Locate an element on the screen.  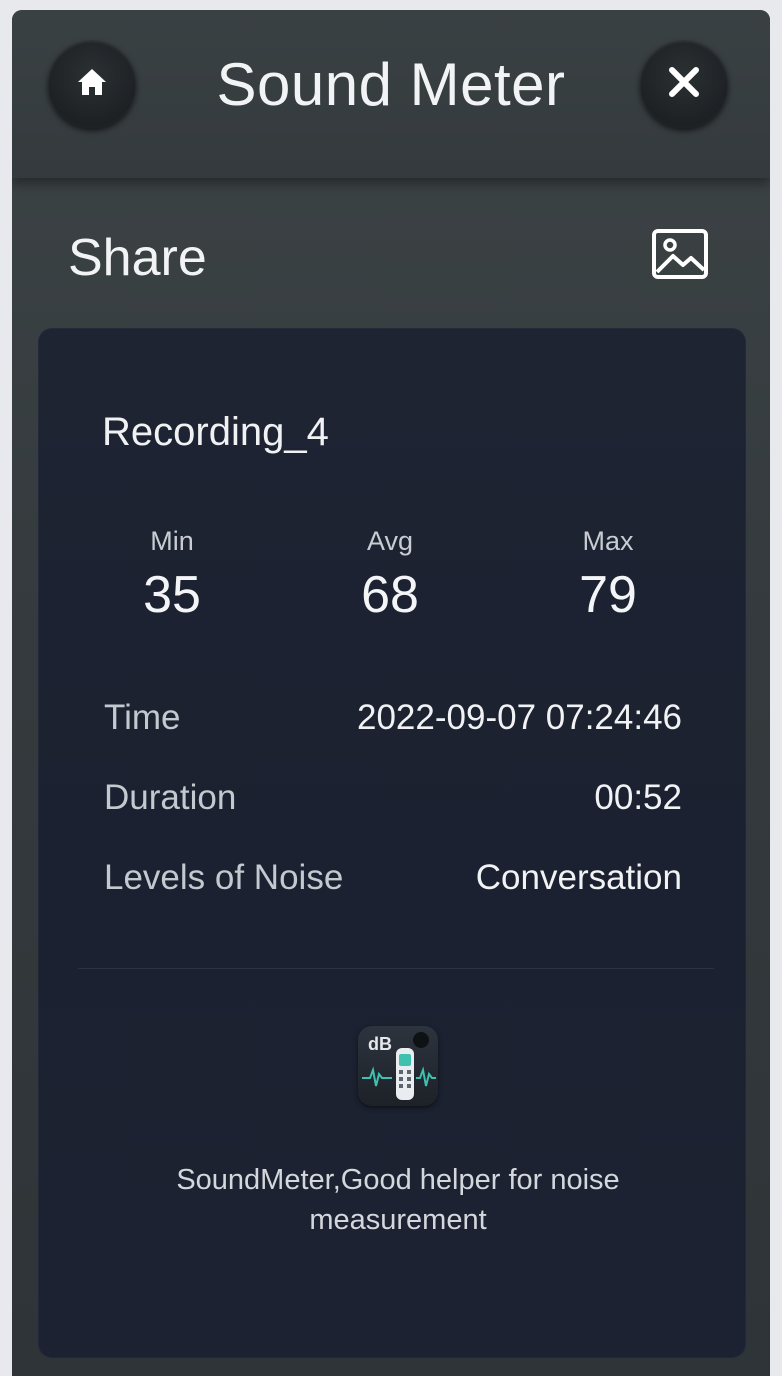
save-image-button is located at coordinates (680, 256).